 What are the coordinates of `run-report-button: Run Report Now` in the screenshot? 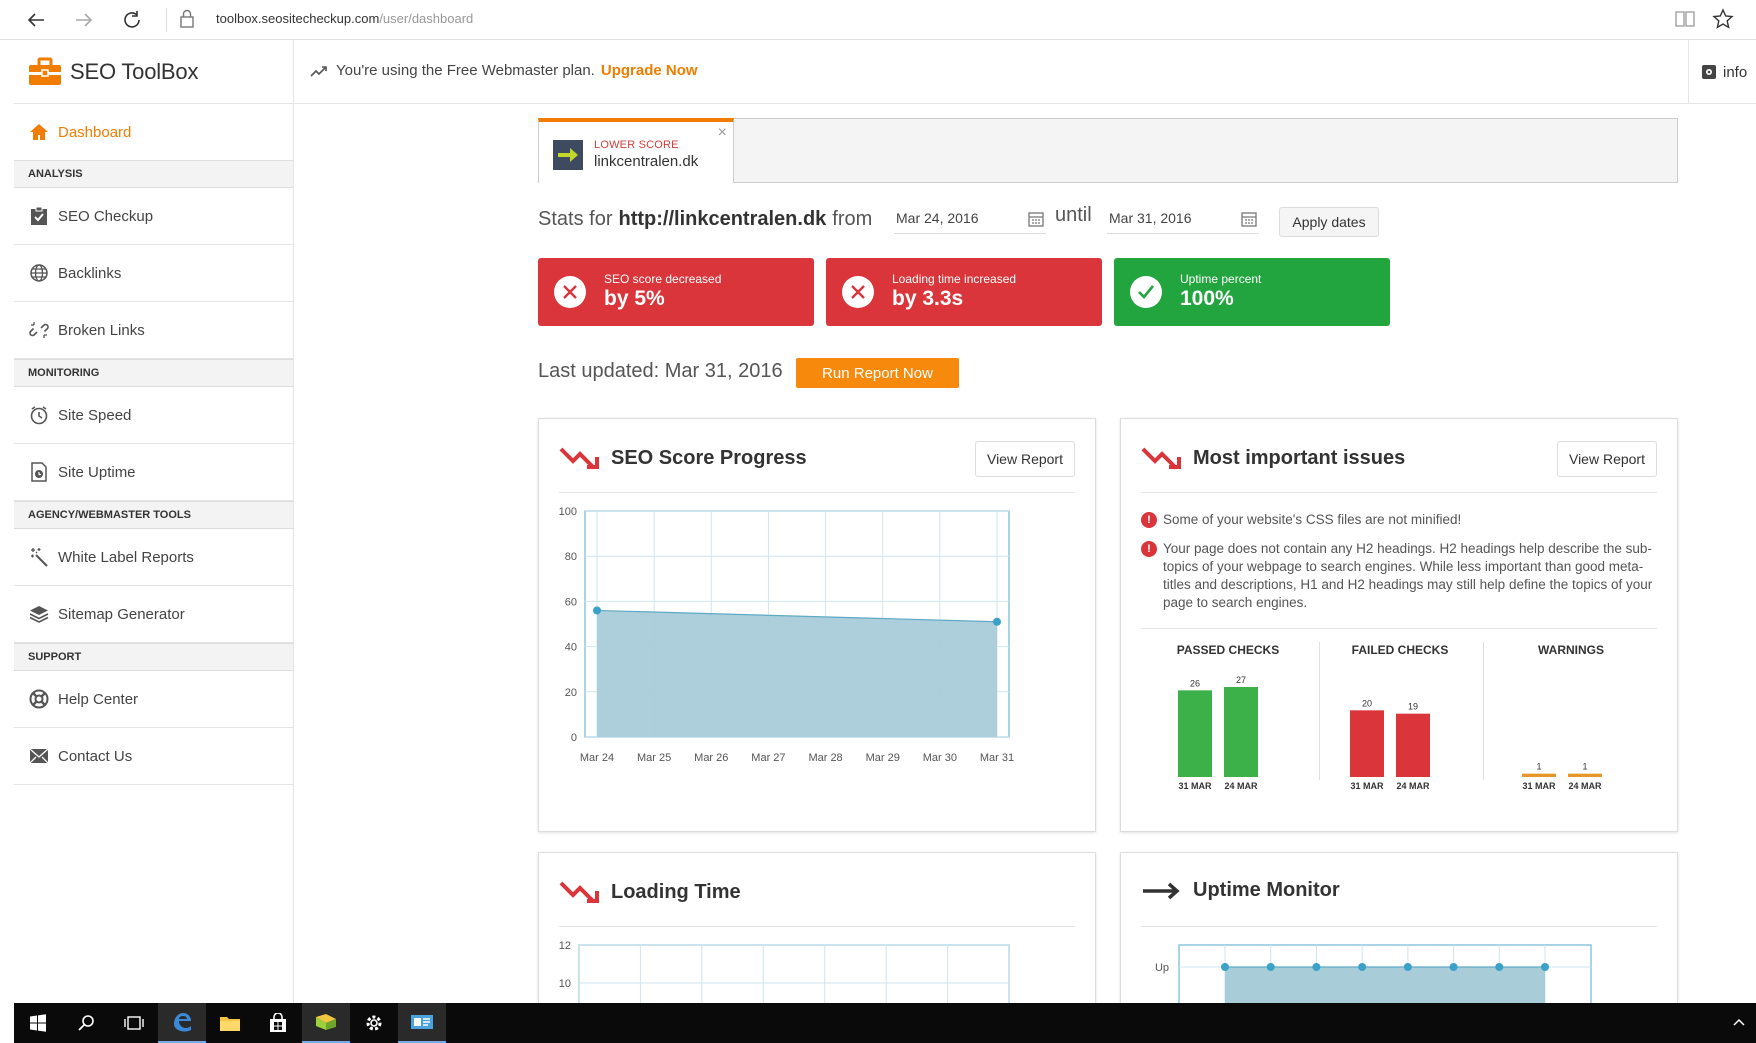 It's located at (877, 373).